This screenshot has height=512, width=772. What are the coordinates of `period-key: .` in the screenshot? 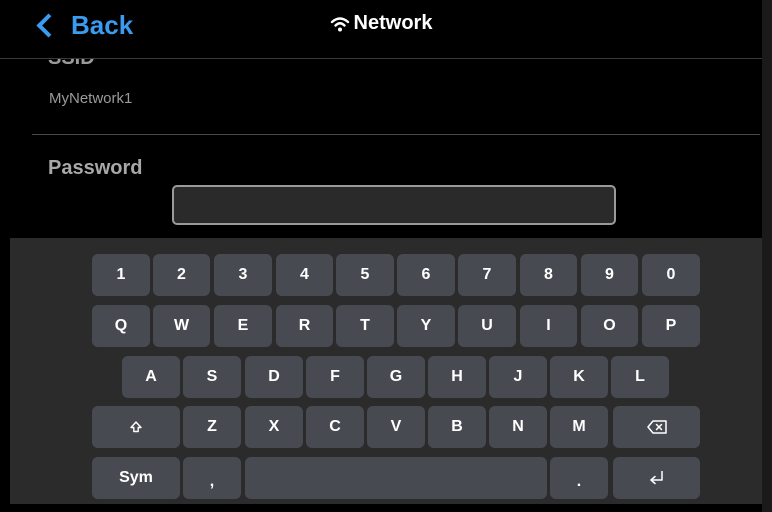 It's located at (579, 478).